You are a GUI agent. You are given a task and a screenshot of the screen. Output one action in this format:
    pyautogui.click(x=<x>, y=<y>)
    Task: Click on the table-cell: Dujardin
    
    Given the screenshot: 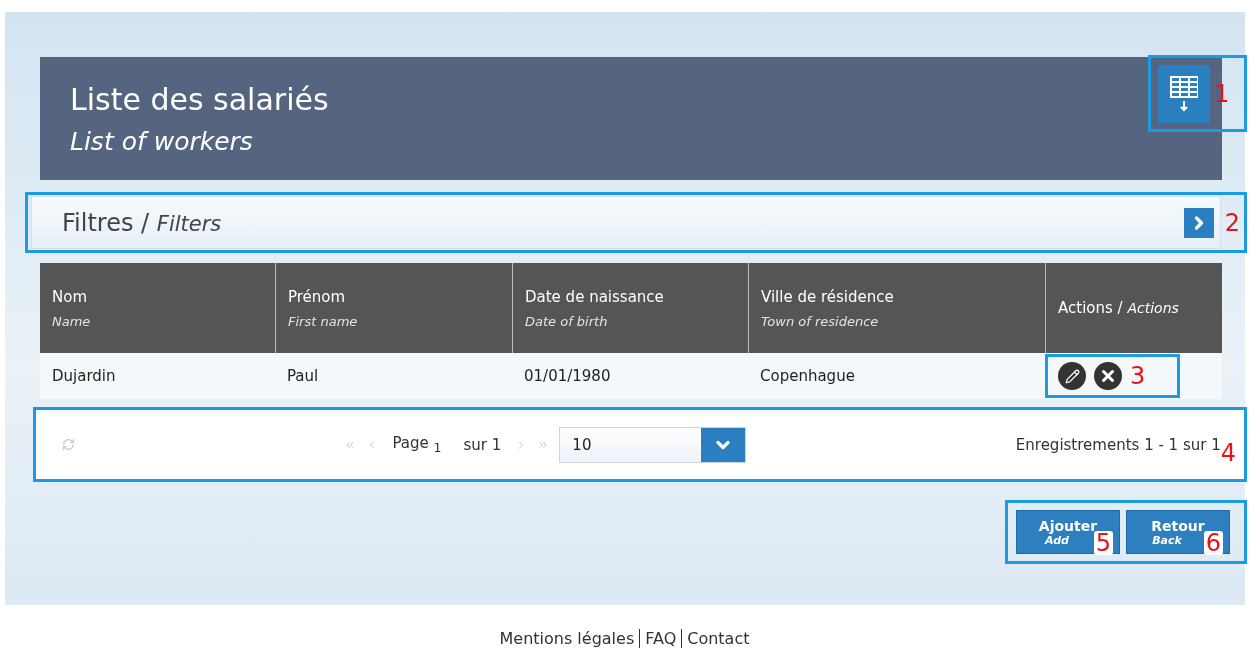 What is the action you would take?
    pyautogui.click(x=157, y=376)
    